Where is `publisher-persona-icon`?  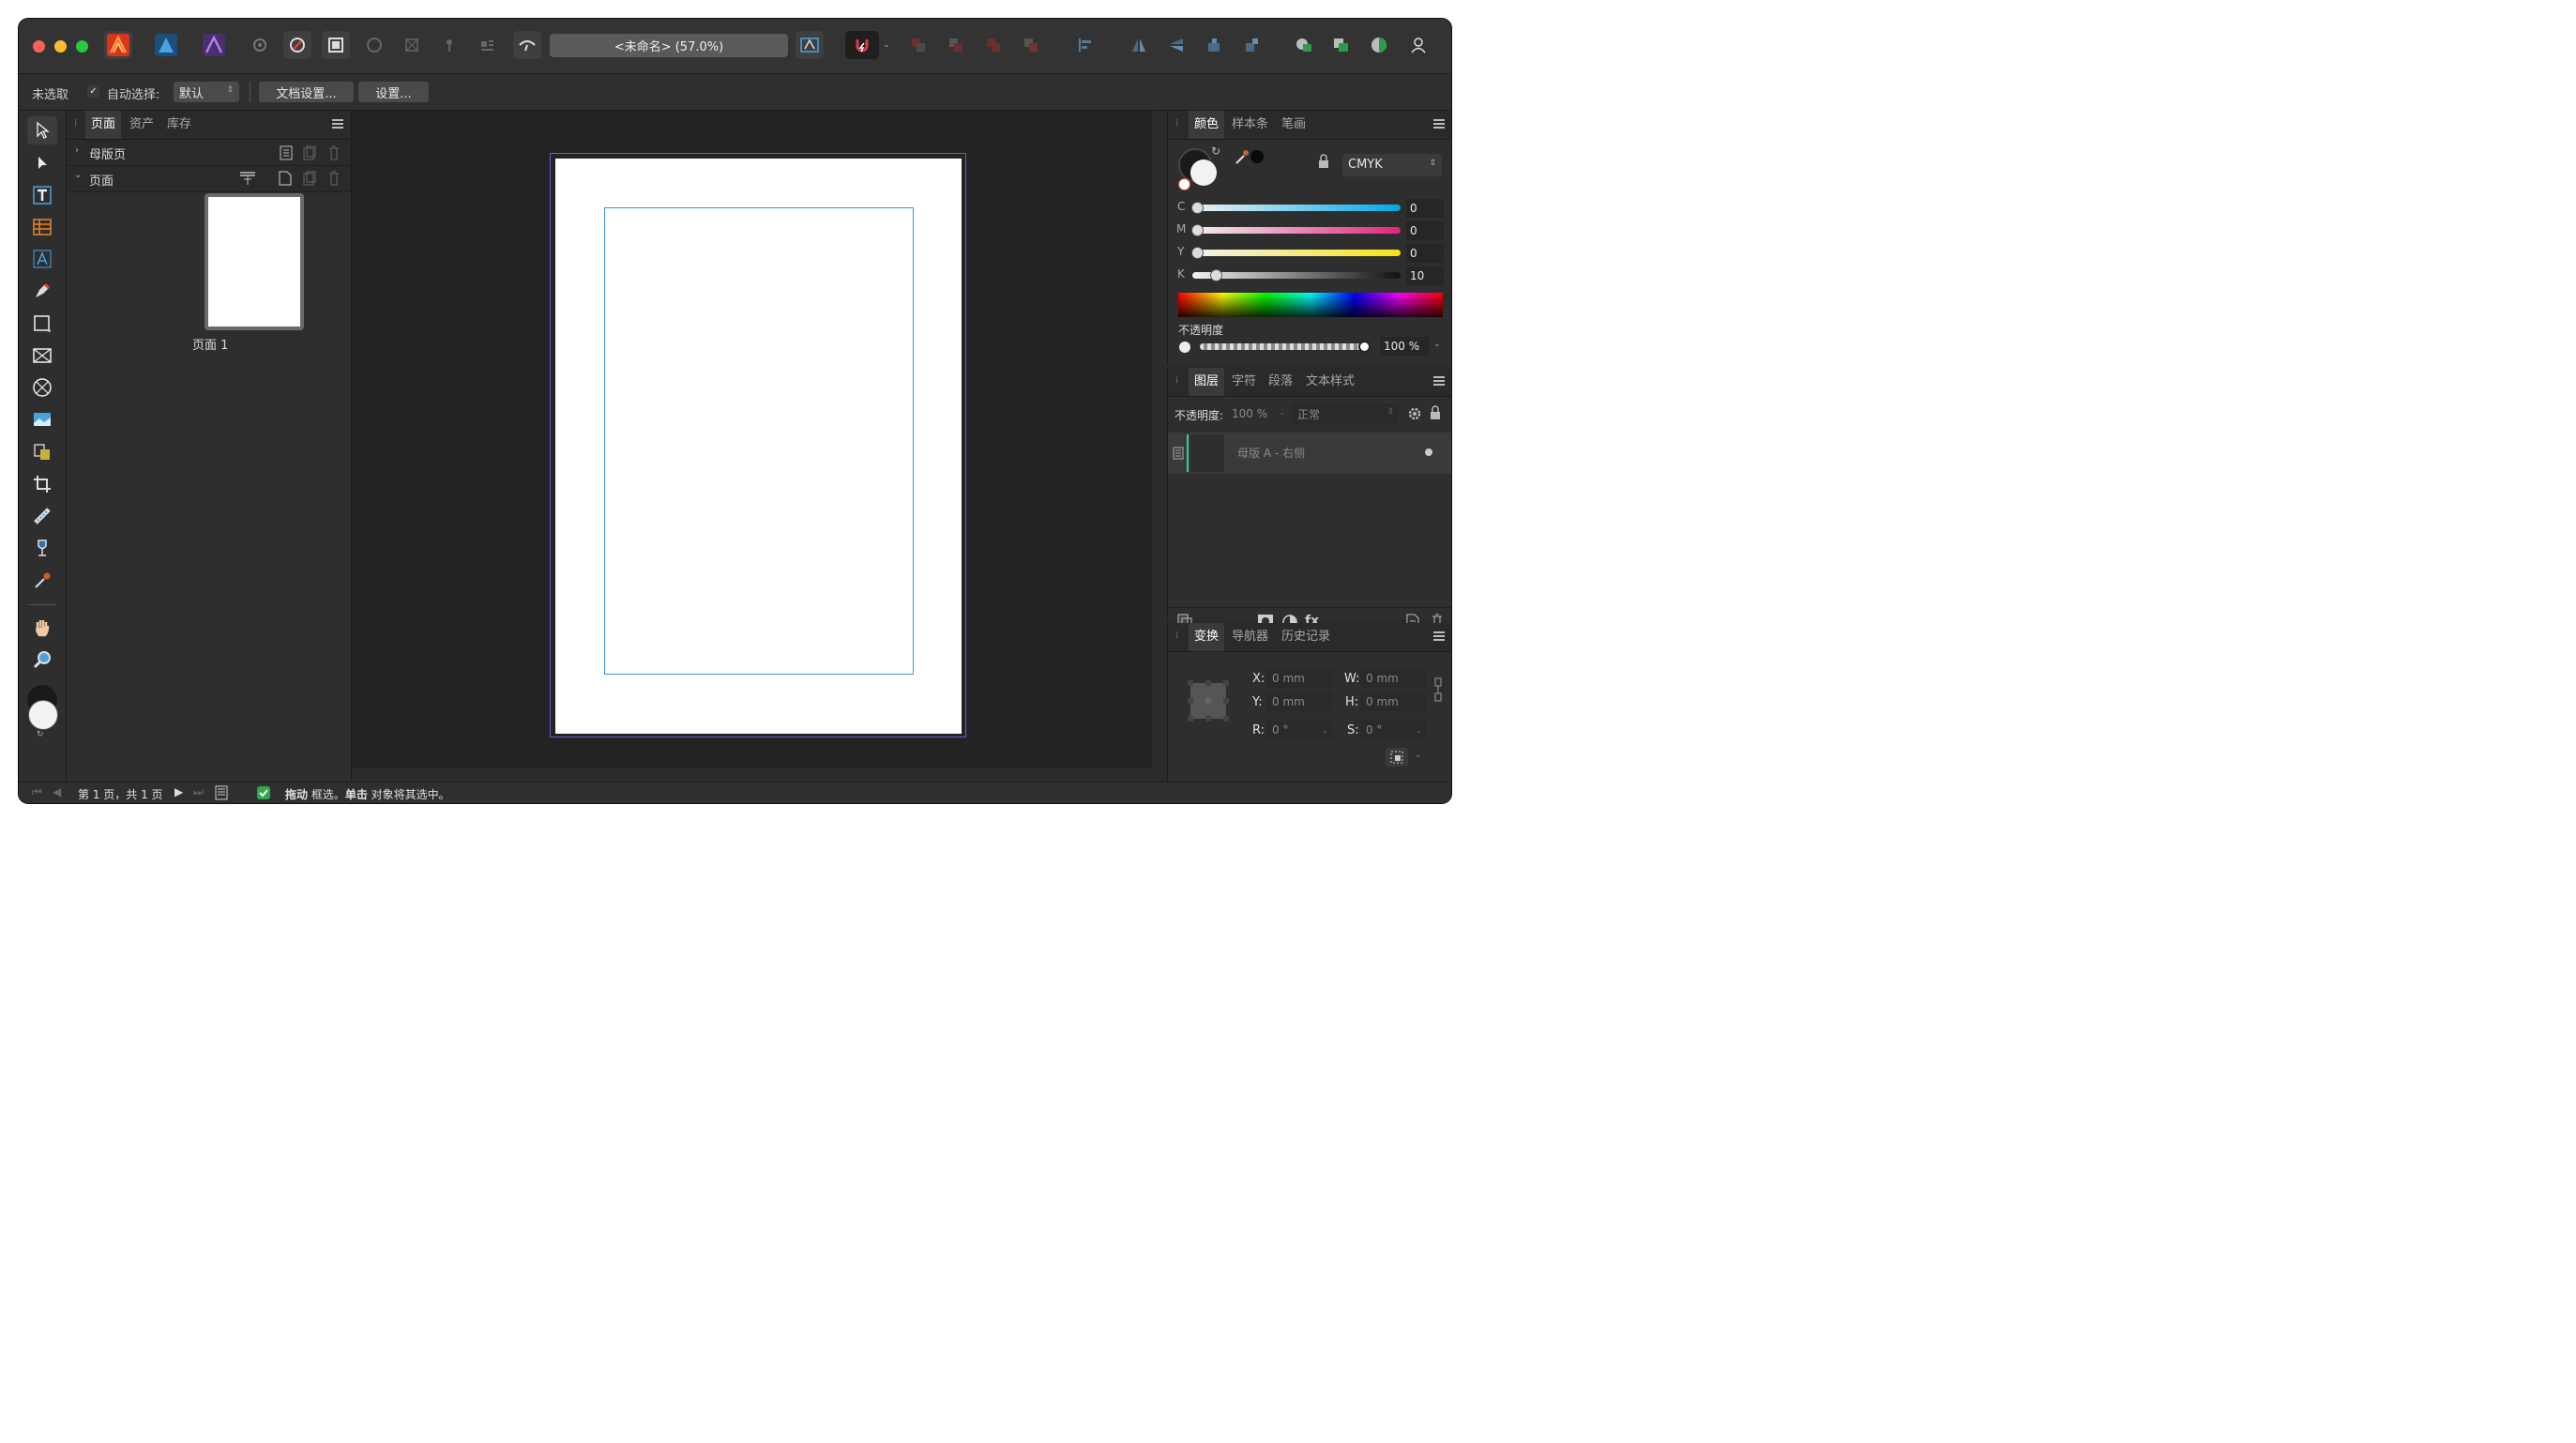
publisher-persona-icon is located at coordinates (118, 45).